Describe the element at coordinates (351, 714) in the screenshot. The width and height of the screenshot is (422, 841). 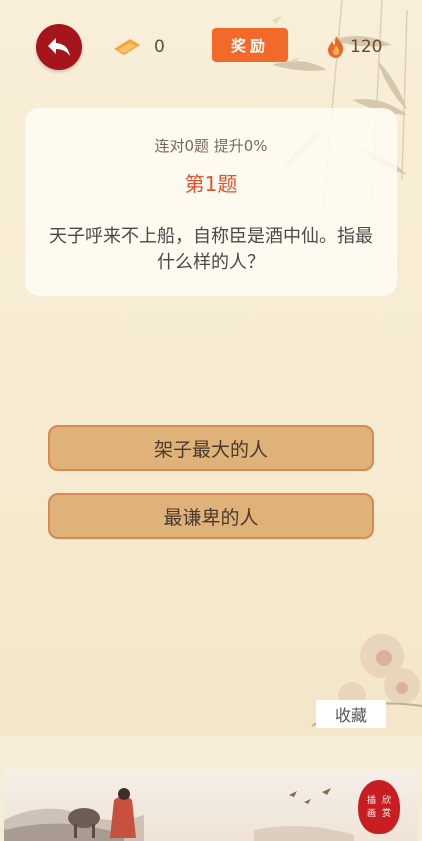
I see `favorite-button: 收藏` at that location.